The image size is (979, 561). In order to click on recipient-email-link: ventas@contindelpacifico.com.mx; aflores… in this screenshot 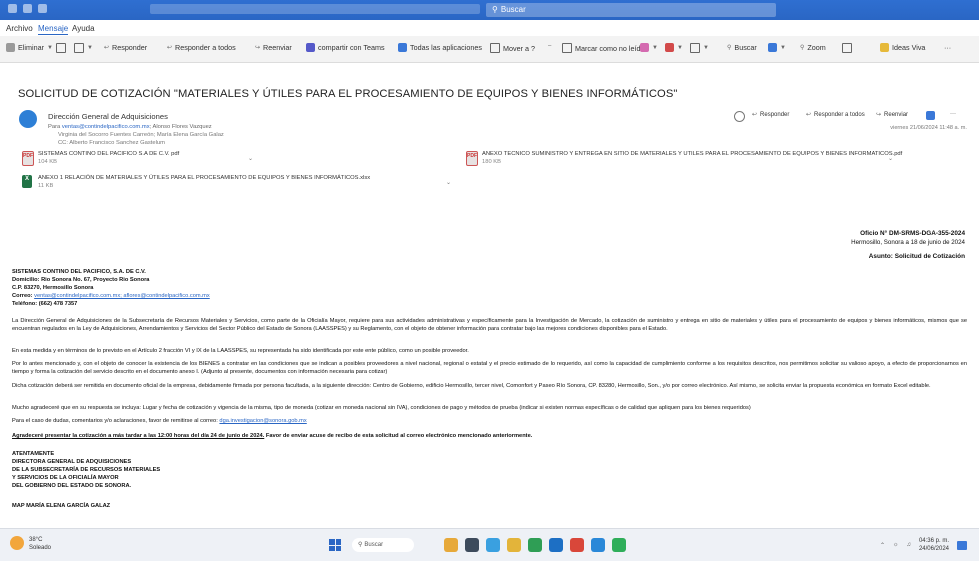, I will do `click(122, 296)`.